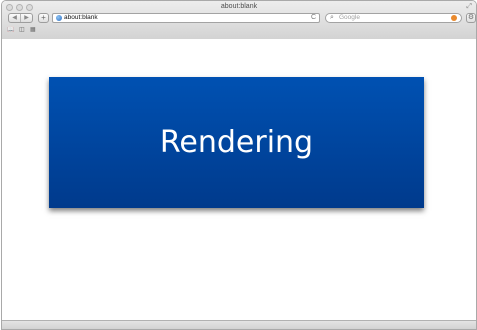 This screenshot has width=477, height=330. Describe the element at coordinates (471, 18) in the screenshot. I see `settings-button: ⚙` at that location.